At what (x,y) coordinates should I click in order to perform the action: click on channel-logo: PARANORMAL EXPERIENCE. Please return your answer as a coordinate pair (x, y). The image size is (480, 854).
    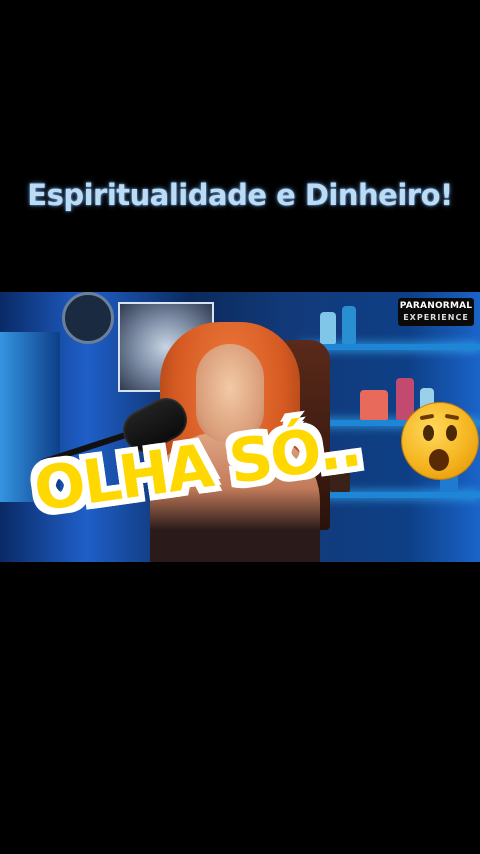
    Looking at the image, I should click on (436, 312).